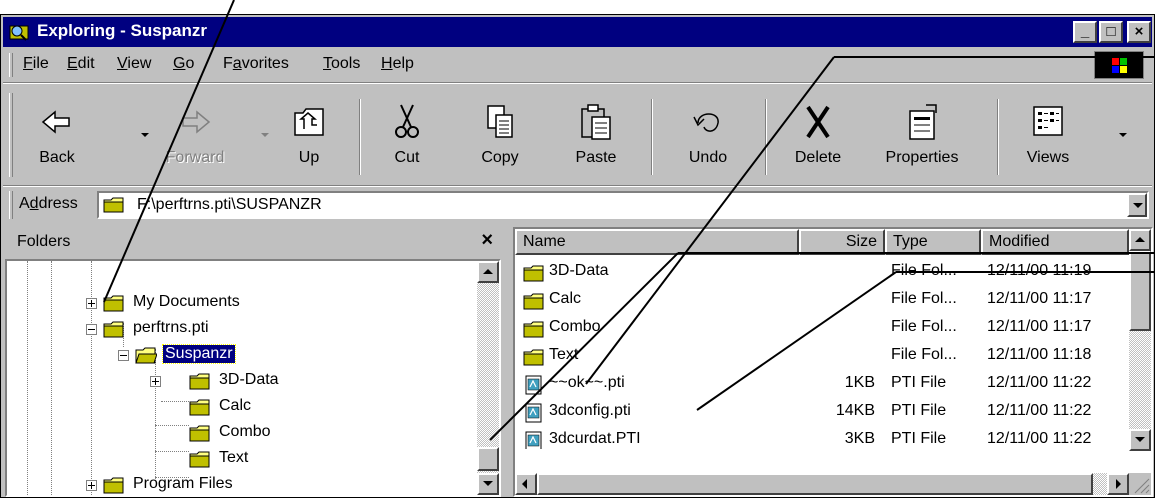 This screenshot has height=498, width=1155. What do you see at coordinates (44, 241) in the screenshot?
I see `folders-title: Folders` at bounding box center [44, 241].